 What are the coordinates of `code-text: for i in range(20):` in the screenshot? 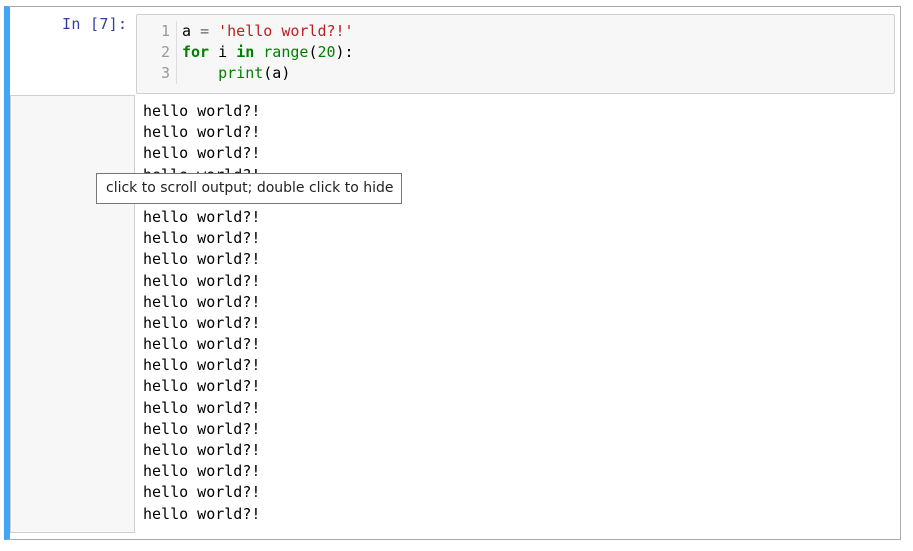 It's located at (265, 52).